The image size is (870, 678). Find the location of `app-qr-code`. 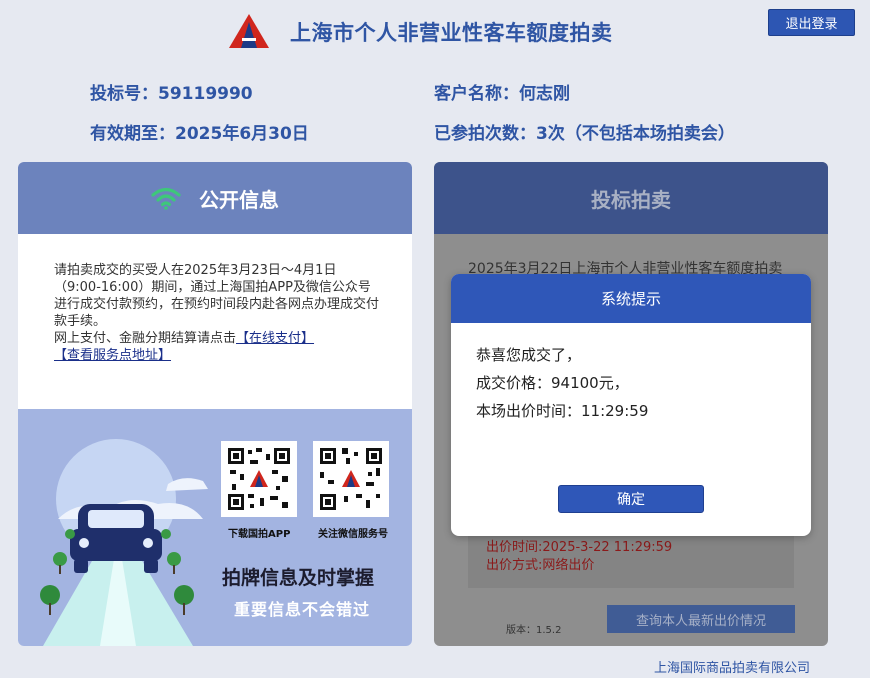

app-qr-code is located at coordinates (259, 479).